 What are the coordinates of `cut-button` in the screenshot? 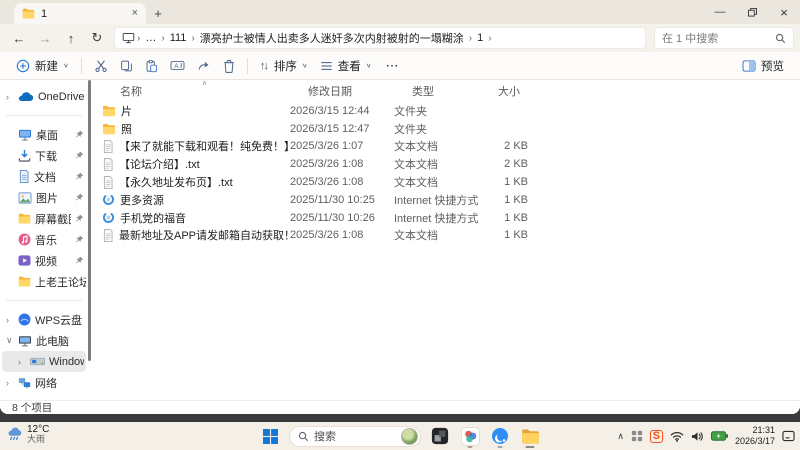 It's located at (101, 66).